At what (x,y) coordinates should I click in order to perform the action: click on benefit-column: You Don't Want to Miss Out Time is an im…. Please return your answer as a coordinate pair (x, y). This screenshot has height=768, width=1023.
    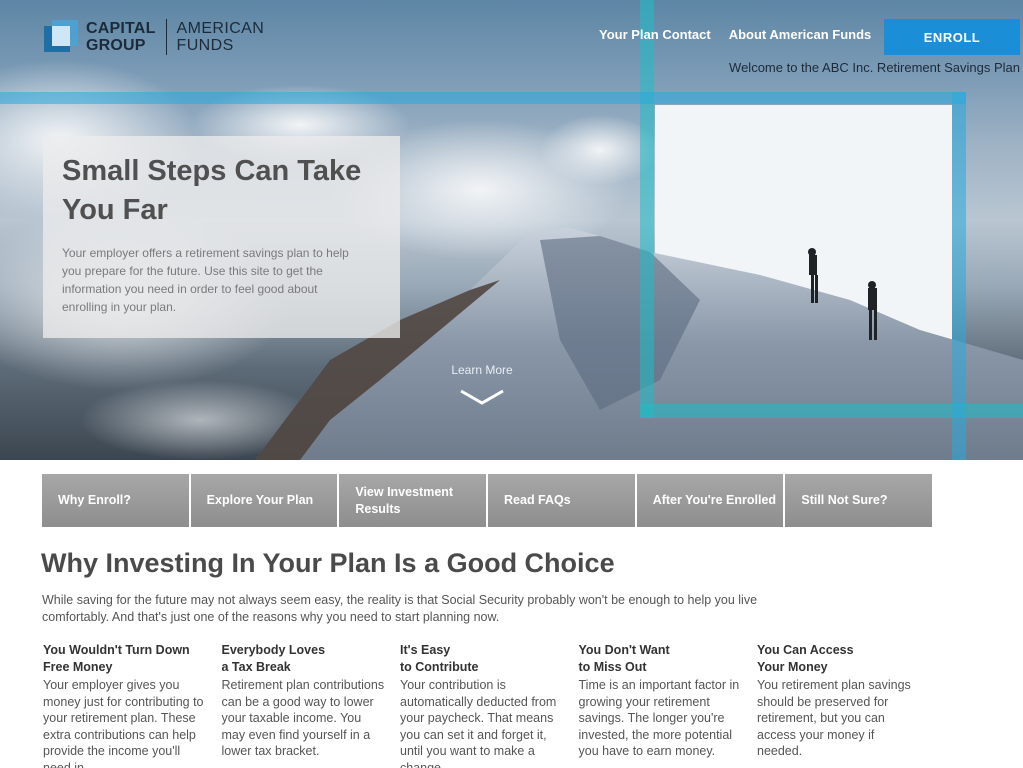
    Looking at the image, I should click on (668, 705).